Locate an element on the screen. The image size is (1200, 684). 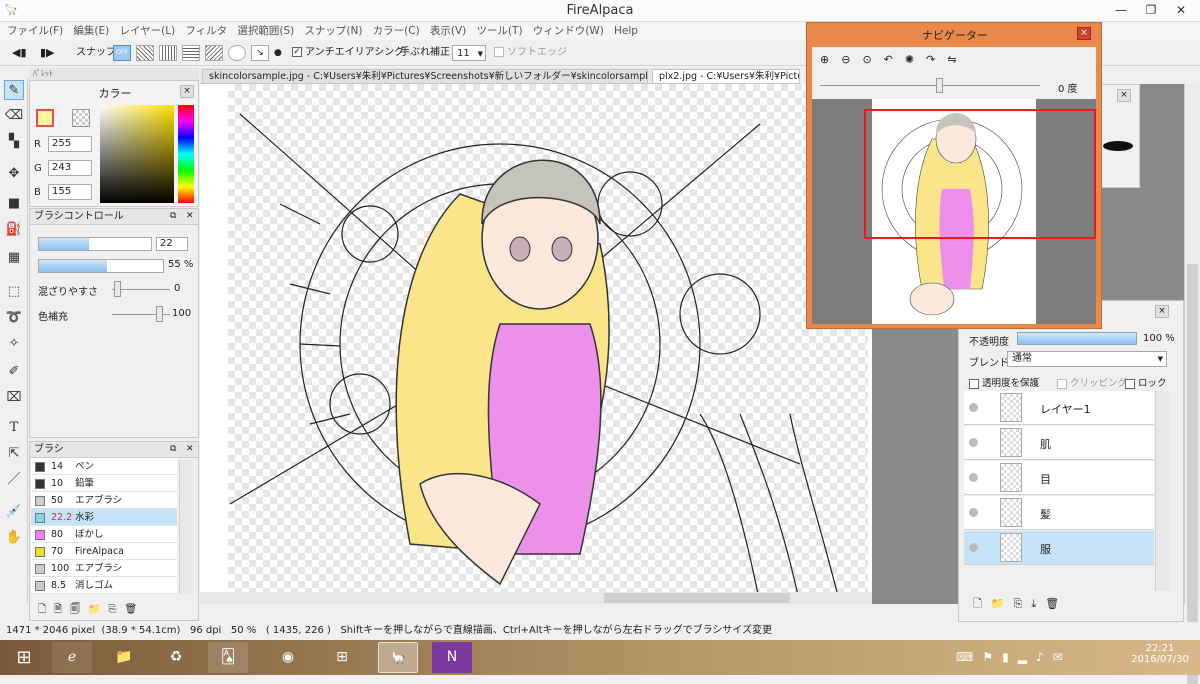
brush-item: 100 エアブラシ is located at coordinates (104, 568).